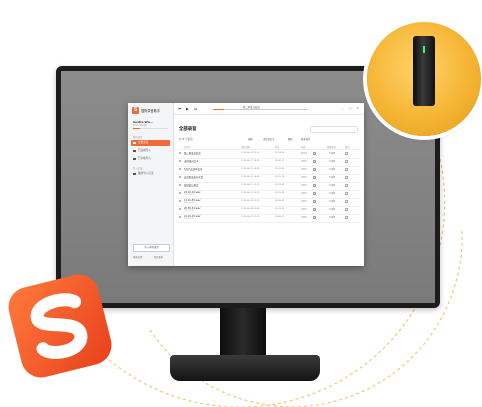 The image size is (482, 407). Describe the element at coordinates (189, 211) in the screenshot. I see `recording-subtitle: 2019.06.08` at that location.